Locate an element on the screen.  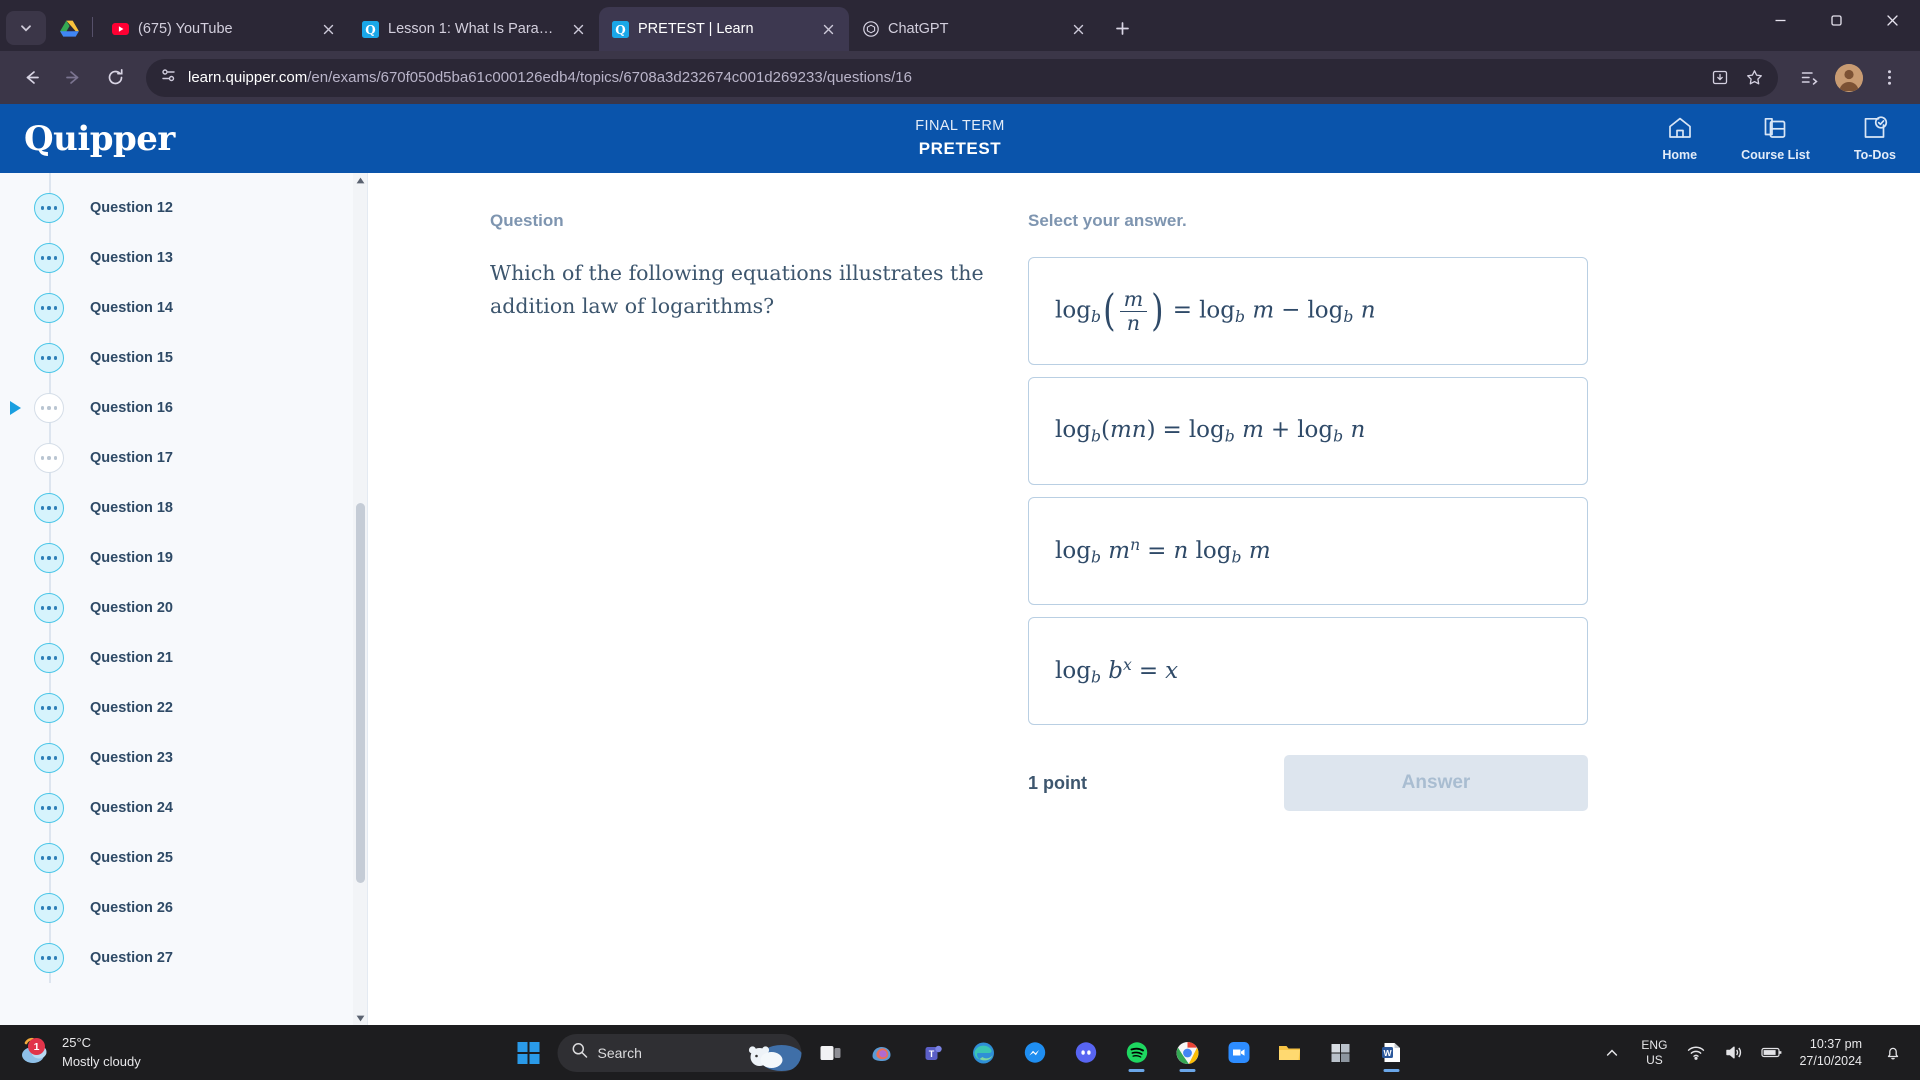
close-window-button is located at coordinates (1892, 20).